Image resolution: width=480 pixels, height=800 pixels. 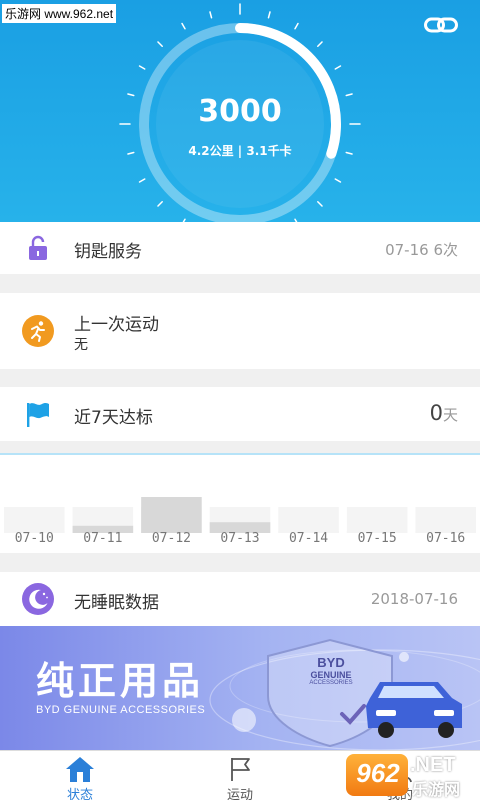 I want to click on banner-badge-text: BYD GENUINE ACCESSORIES, so click(x=331, y=670).